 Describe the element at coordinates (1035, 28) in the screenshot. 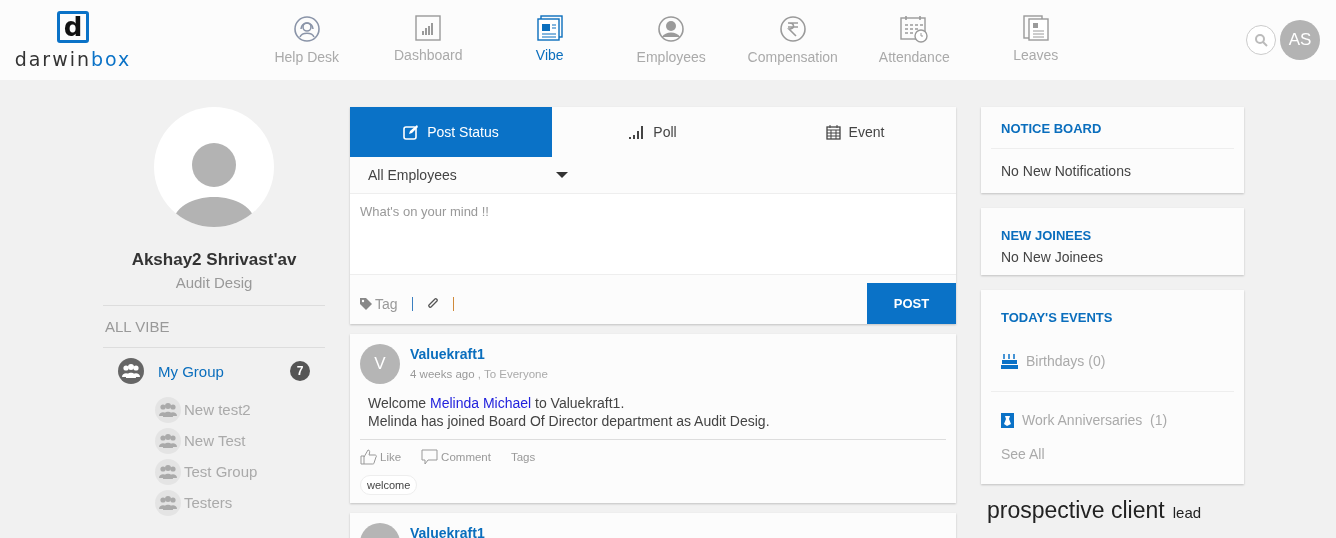

I see `documents-icon` at that location.